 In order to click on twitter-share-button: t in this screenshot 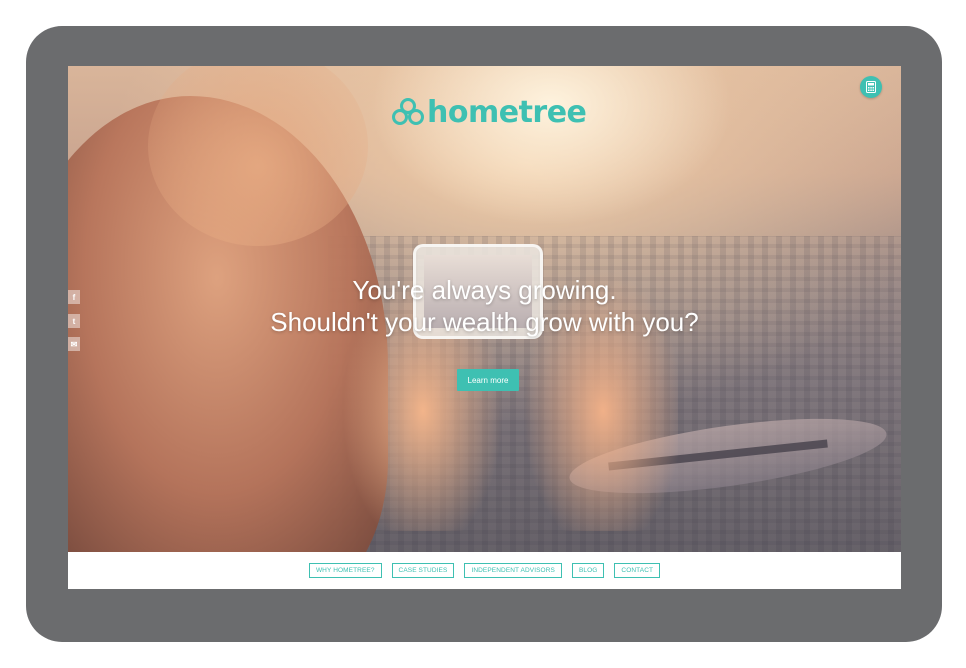, I will do `click(74, 321)`.